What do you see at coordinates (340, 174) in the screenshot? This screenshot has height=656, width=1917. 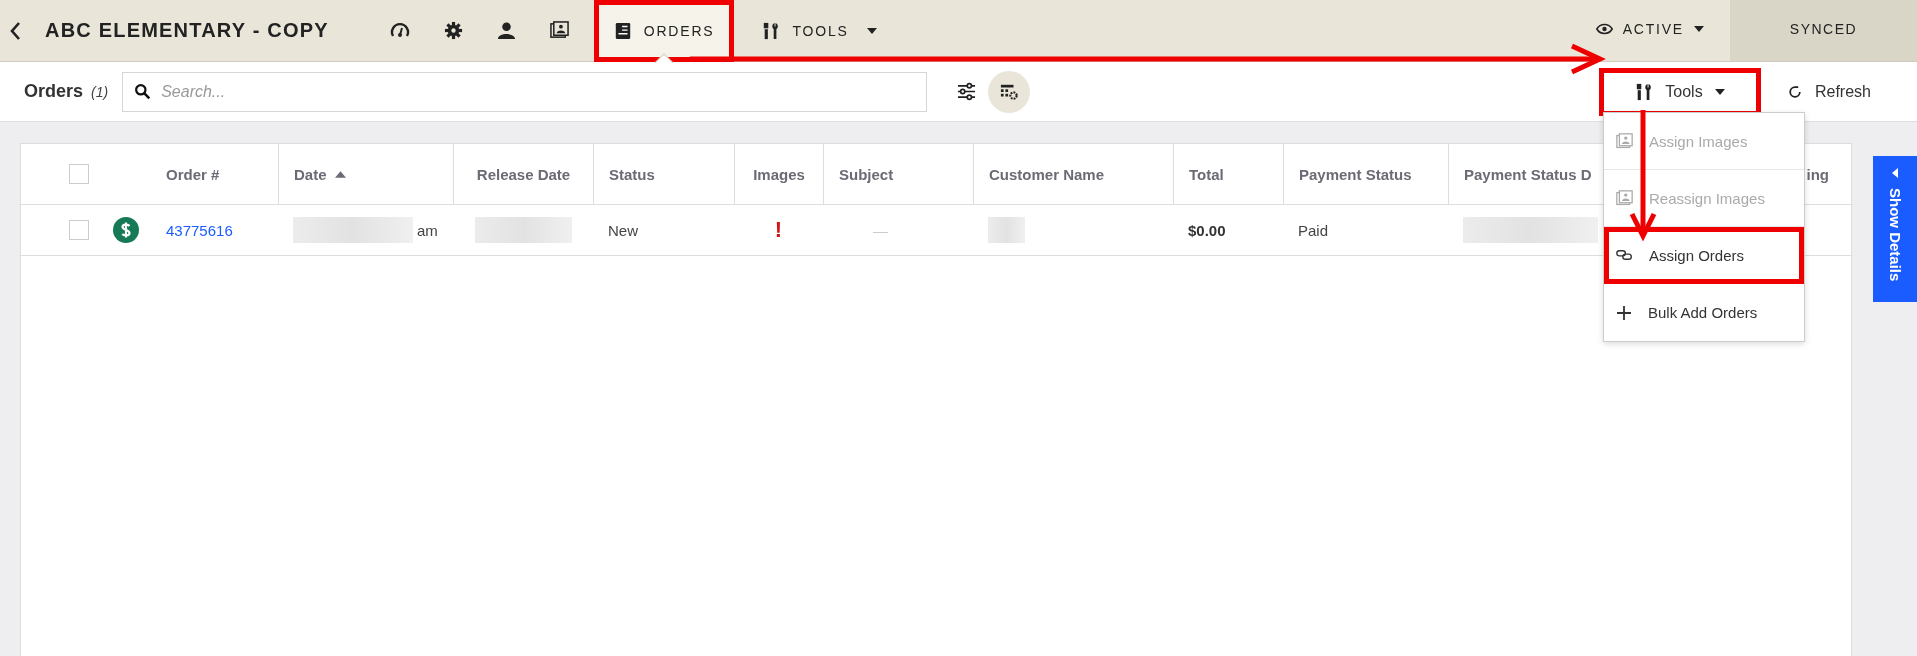 I see `sort-ascending-icon` at bounding box center [340, 174].